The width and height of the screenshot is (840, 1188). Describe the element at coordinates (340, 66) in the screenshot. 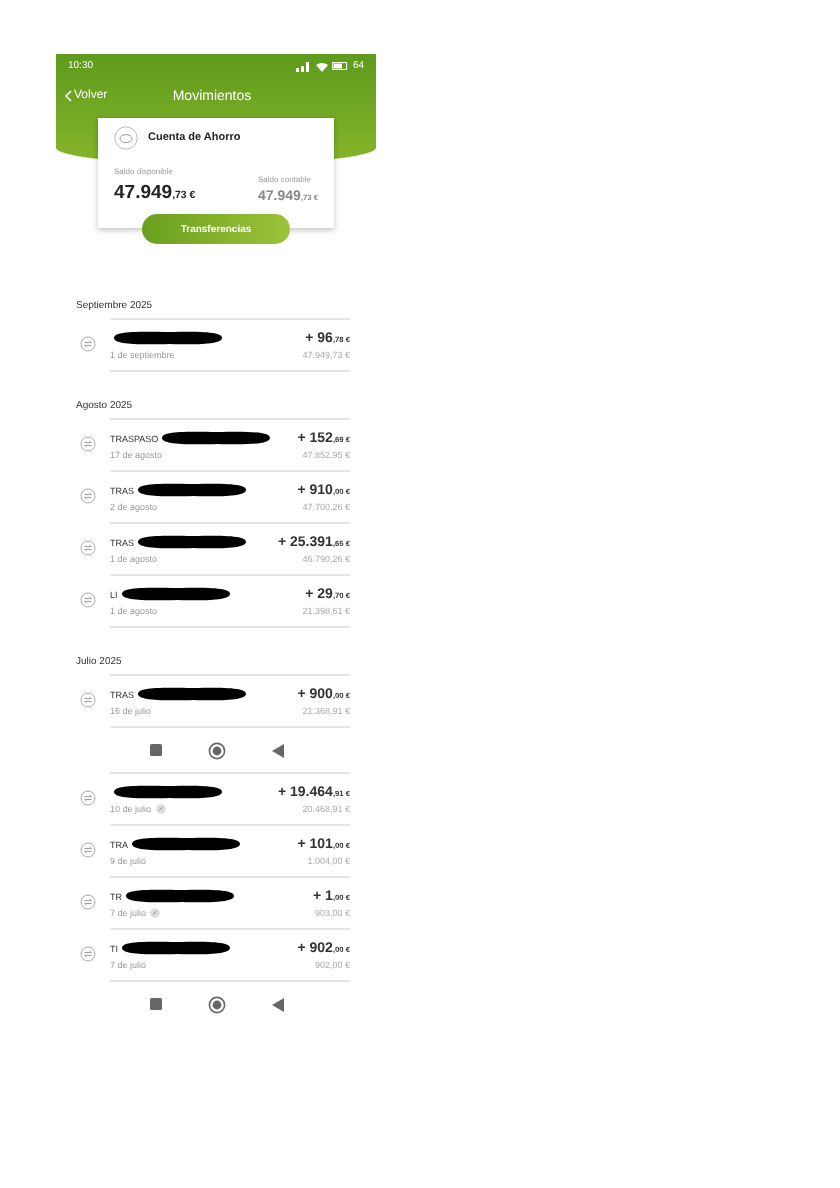

I see `battery-icon` at that location.